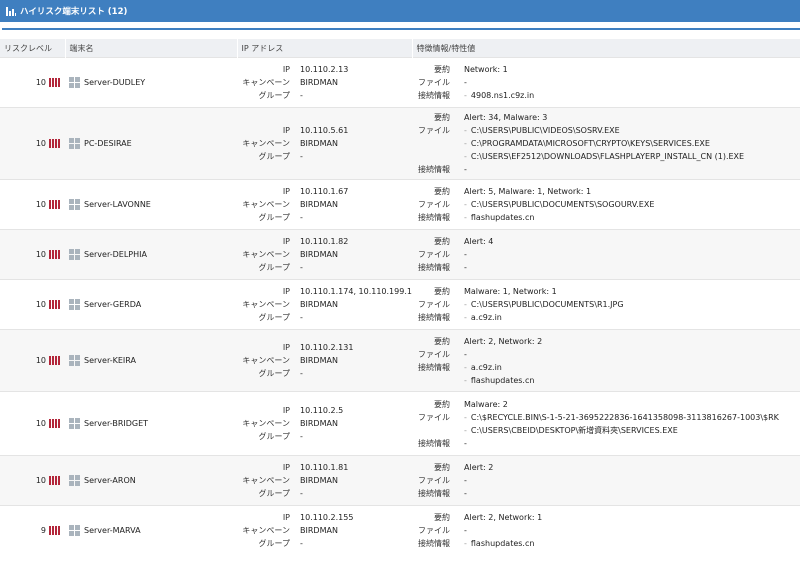  What do you see at coordinates (632, 443) in the screenshot?
I see `connection-list: -` at bounding box center [632, 443].